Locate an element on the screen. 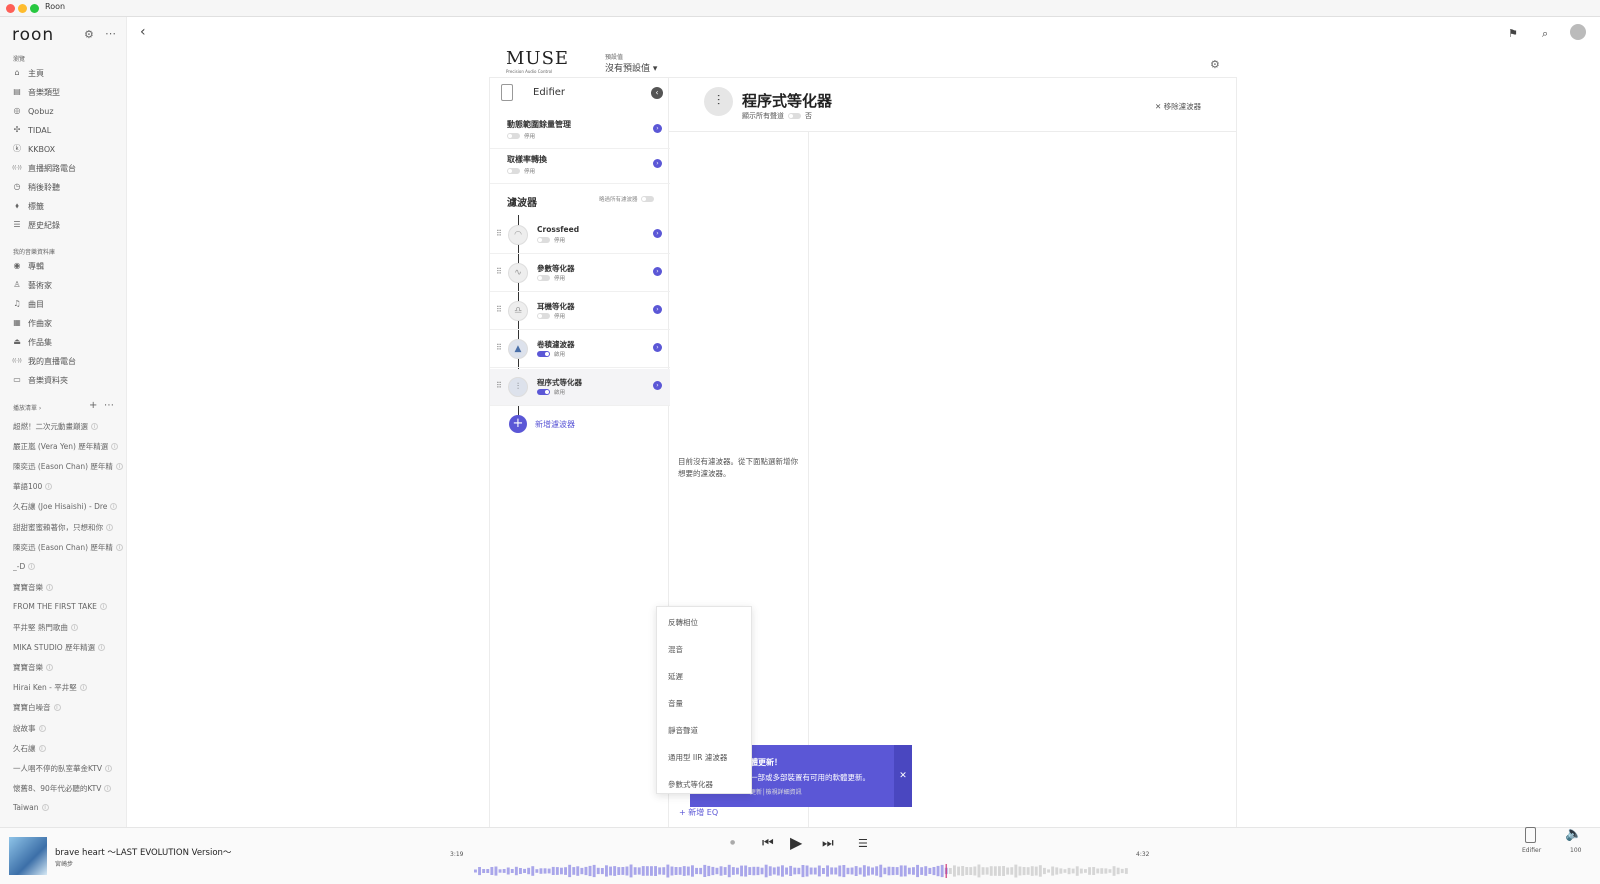 The height and width of the screenshot is (884, 1600). sidebar-item-genre: ▤ 音樂類型 is located at coordinates (36, 92).